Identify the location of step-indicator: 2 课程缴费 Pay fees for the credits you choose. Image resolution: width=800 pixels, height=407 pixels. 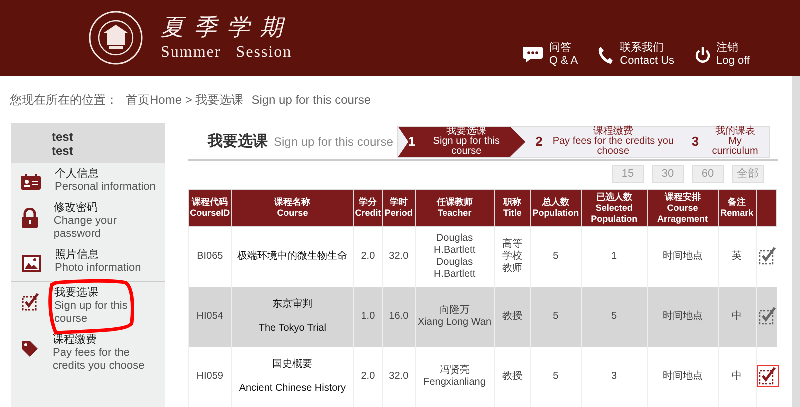
(604, 142).